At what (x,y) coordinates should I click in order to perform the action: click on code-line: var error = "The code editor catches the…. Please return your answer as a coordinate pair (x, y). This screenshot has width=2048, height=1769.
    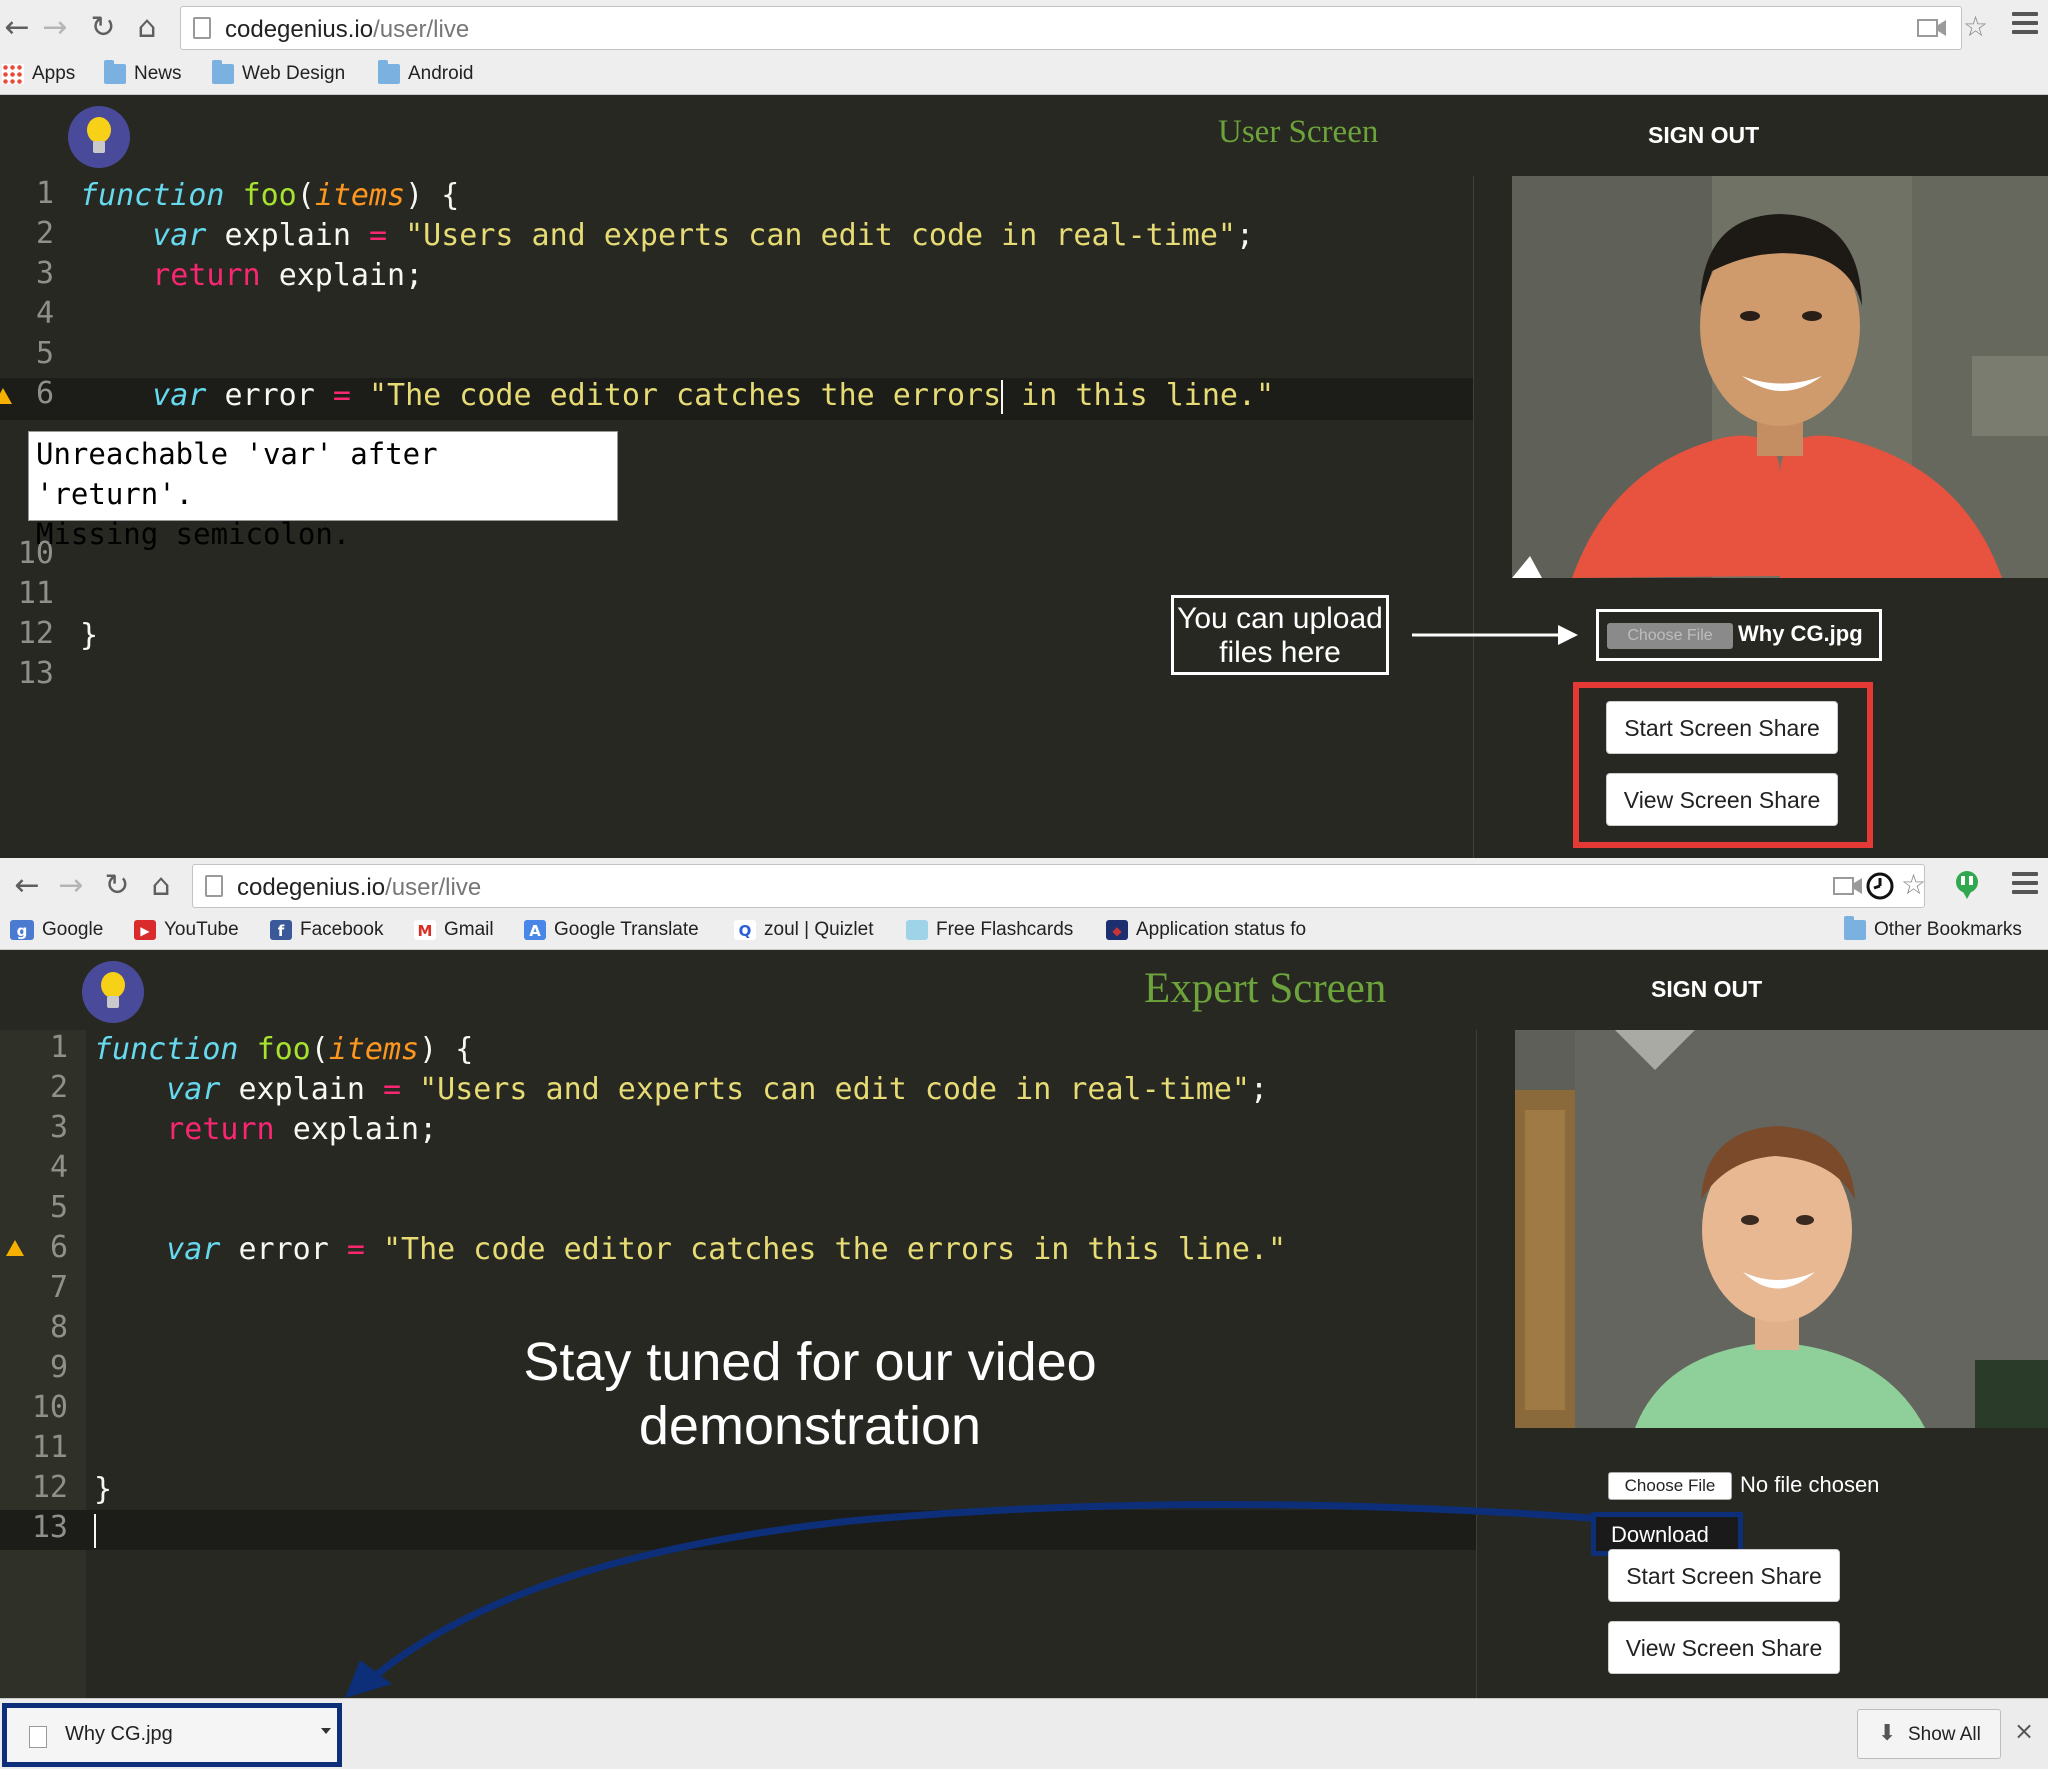
    Looking at the image, I should click on (713, 396).